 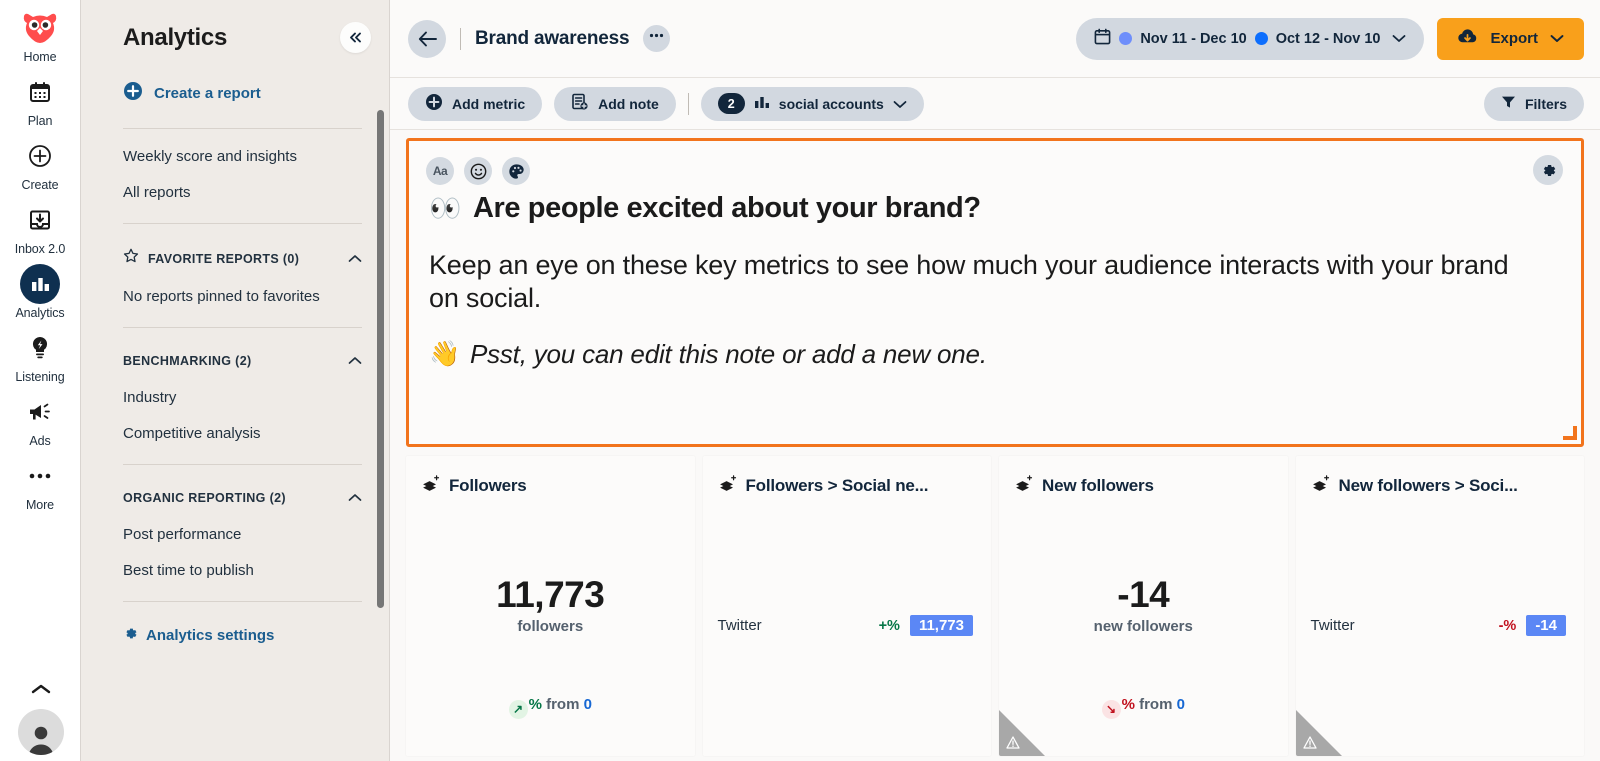 What do you see at coordinates (1510, 38) in the screenshot?
I see `export-button: Export` at bounding box center [1510, 38].